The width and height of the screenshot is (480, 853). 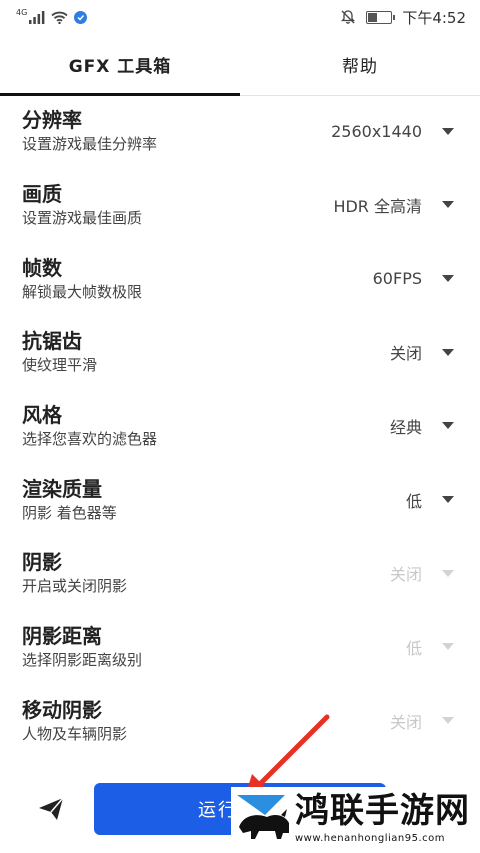 What do you see at coordinates (397, 279) in the screenshot?
I see `setting-value: 60FPS` at bounding box center [397, 279].